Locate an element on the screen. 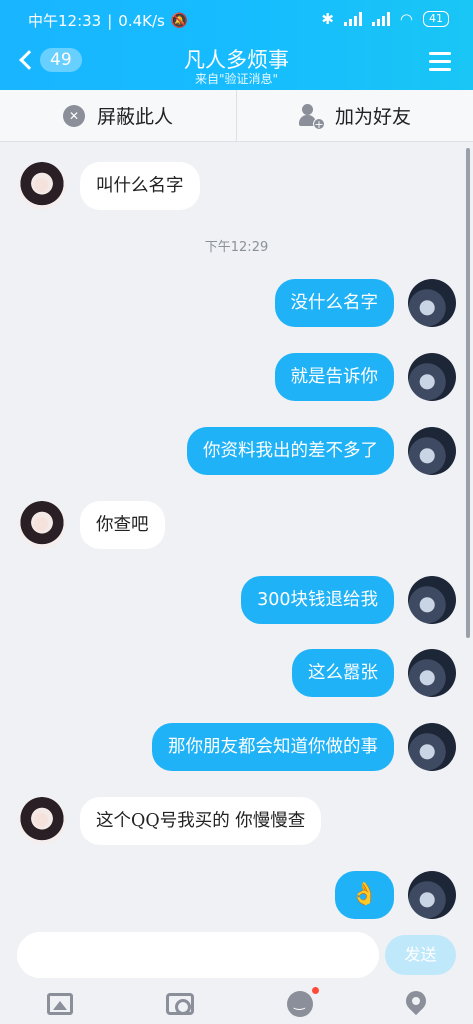  outgoing-message: 没什么名字 is located at coordinates (334, 303).